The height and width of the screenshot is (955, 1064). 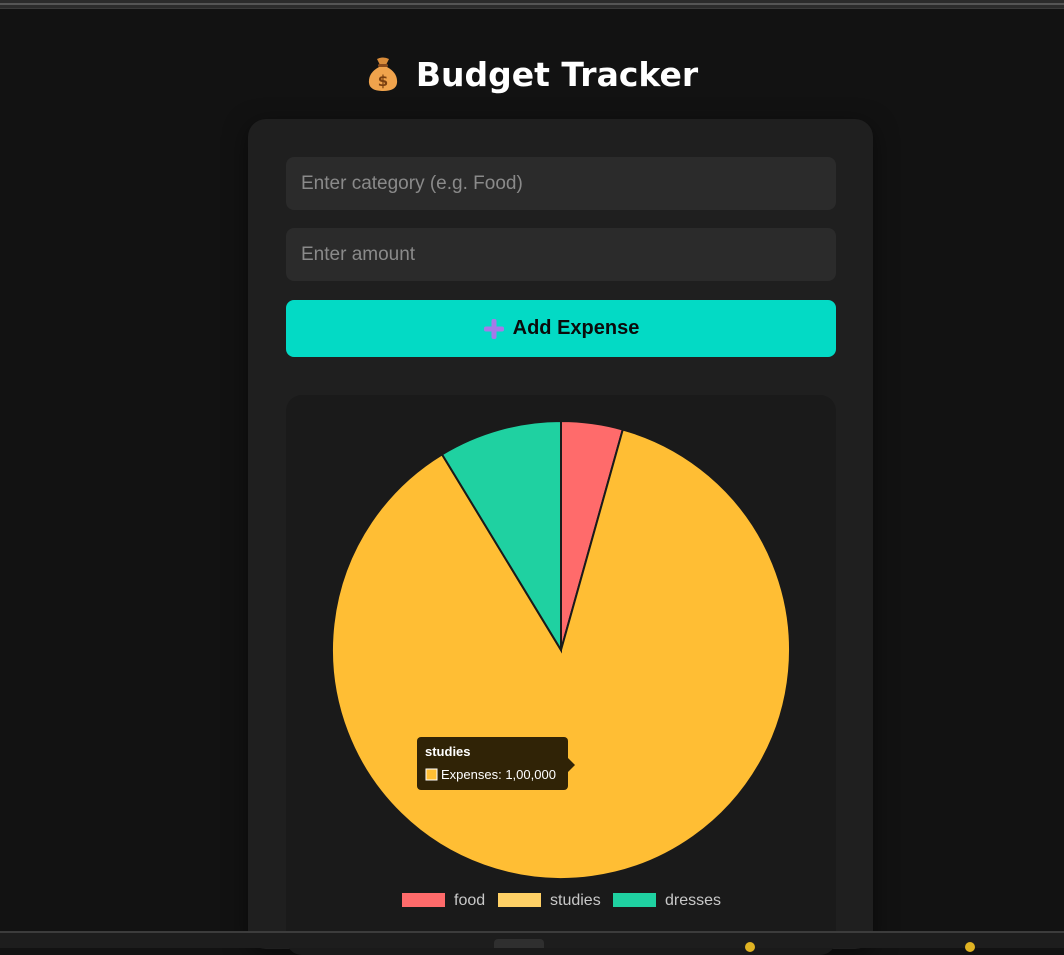 I want to click on page-title: Budget Tracker, so click(x=557, y=74).